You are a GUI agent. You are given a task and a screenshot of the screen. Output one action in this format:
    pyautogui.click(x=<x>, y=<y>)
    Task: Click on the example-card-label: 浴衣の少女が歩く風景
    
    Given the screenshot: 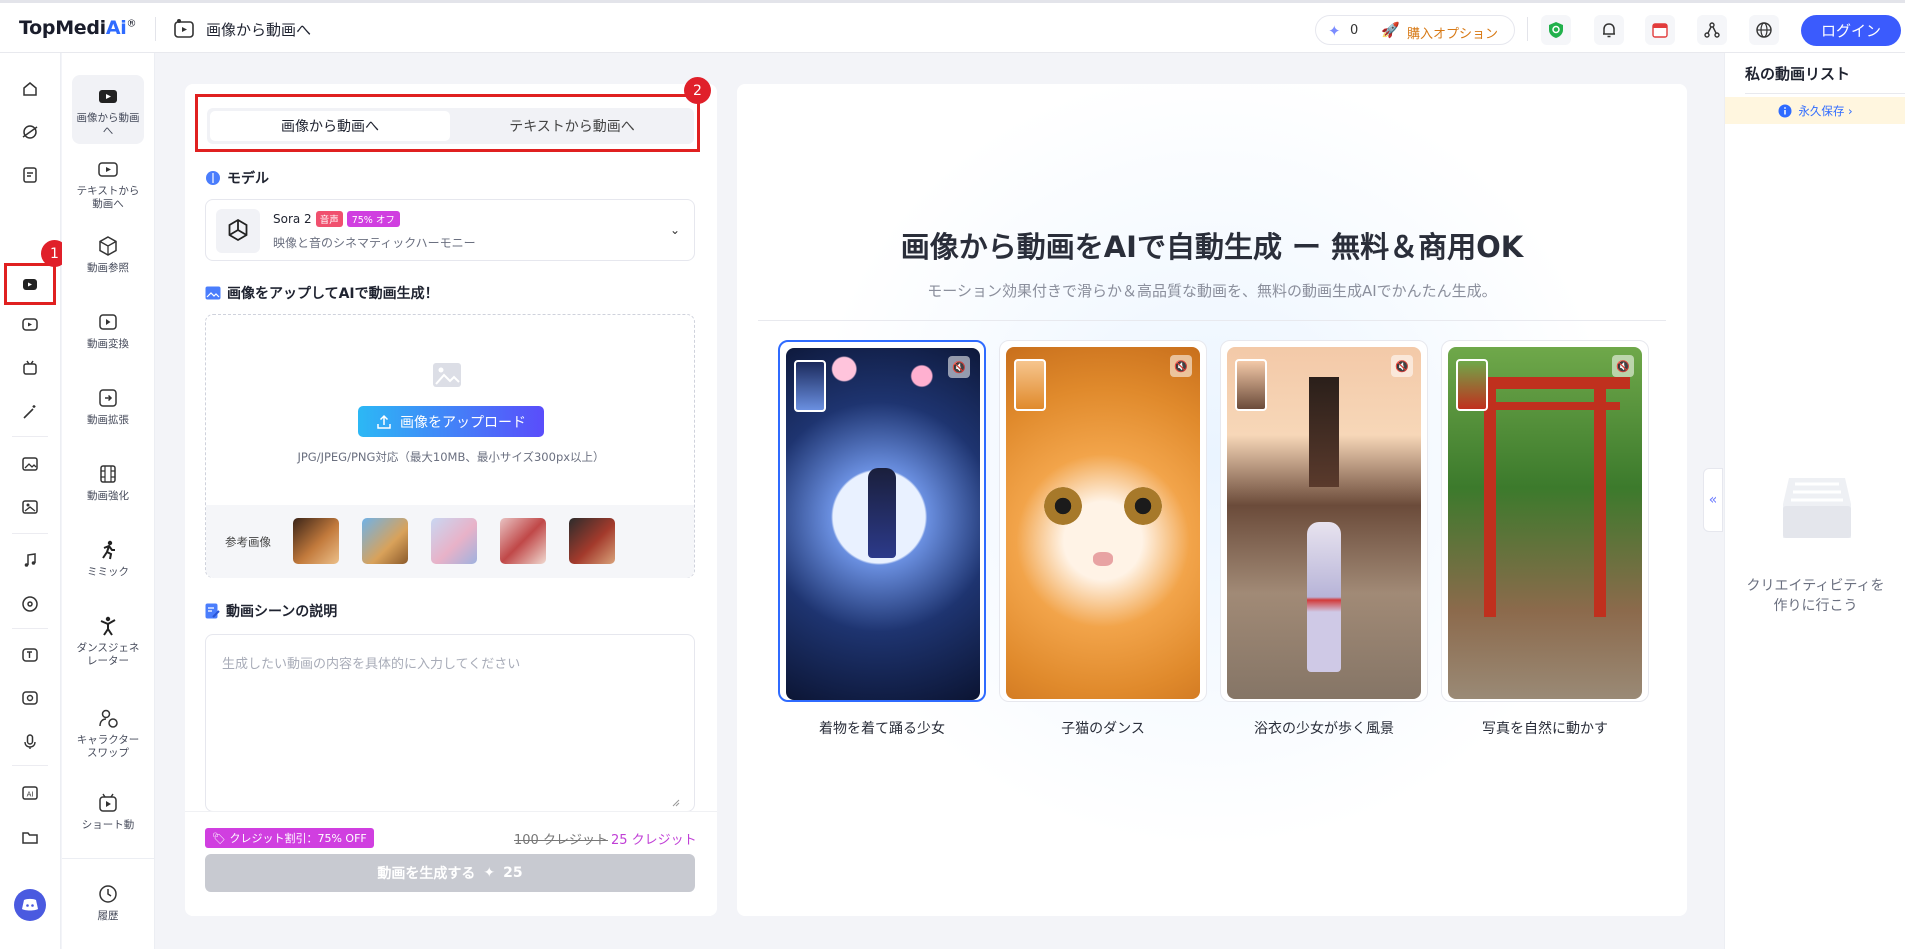 What is the action you would take?
    pyautogui.click(x=1324, y=729)
    